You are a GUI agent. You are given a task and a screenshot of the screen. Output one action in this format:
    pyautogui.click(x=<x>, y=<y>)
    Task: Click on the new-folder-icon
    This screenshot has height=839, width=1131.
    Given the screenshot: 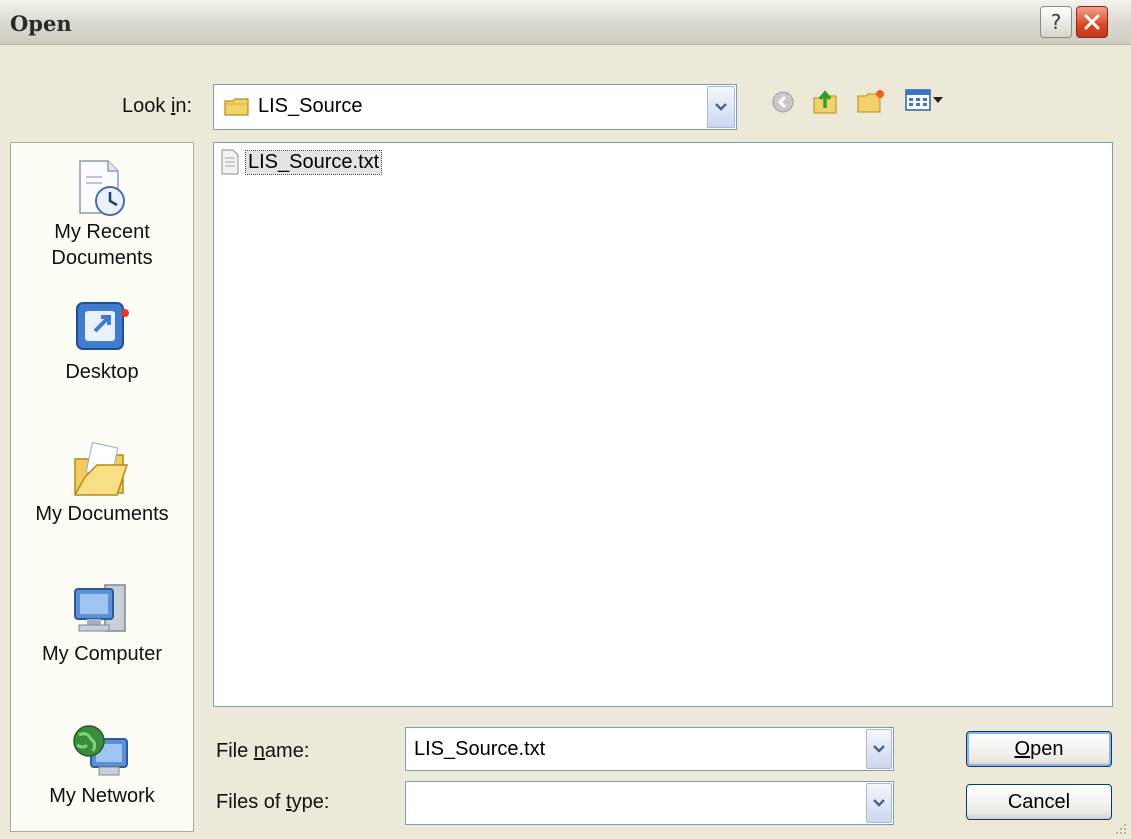 What is the action you would take?
    pyautogui.click(x=871, y=102)
    